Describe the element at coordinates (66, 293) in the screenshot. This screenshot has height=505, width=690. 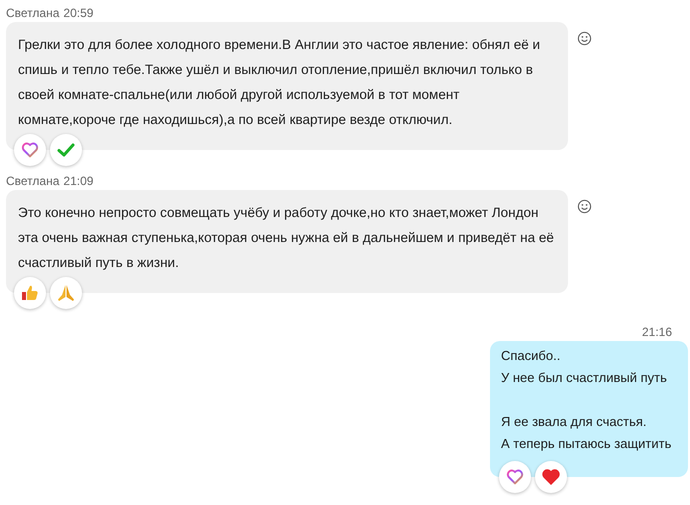
I see `praying-hands-icon` at that location.